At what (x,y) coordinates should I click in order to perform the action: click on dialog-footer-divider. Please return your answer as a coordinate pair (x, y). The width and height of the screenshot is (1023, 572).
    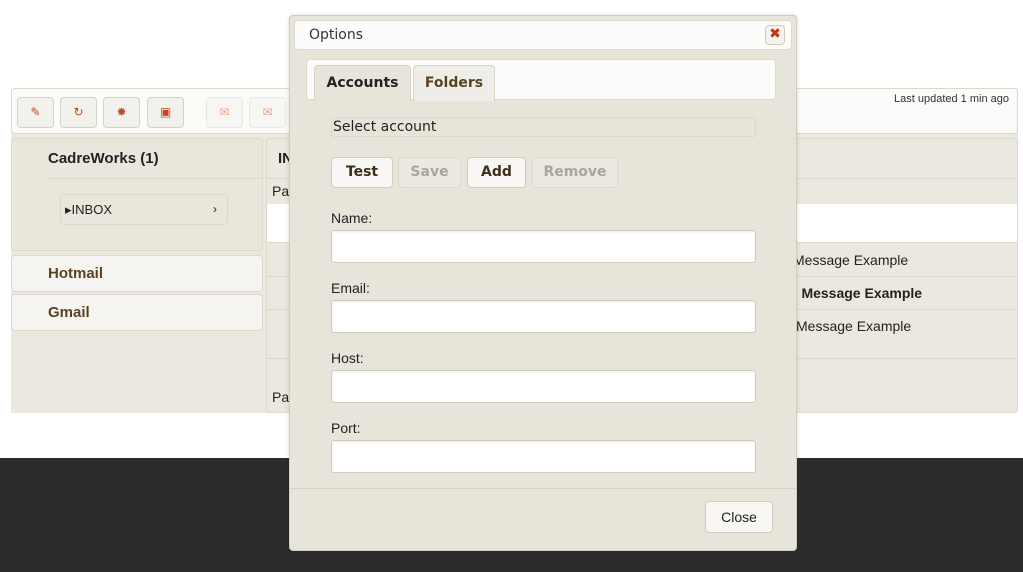
    Looking at the image, I should click on (543, 488).